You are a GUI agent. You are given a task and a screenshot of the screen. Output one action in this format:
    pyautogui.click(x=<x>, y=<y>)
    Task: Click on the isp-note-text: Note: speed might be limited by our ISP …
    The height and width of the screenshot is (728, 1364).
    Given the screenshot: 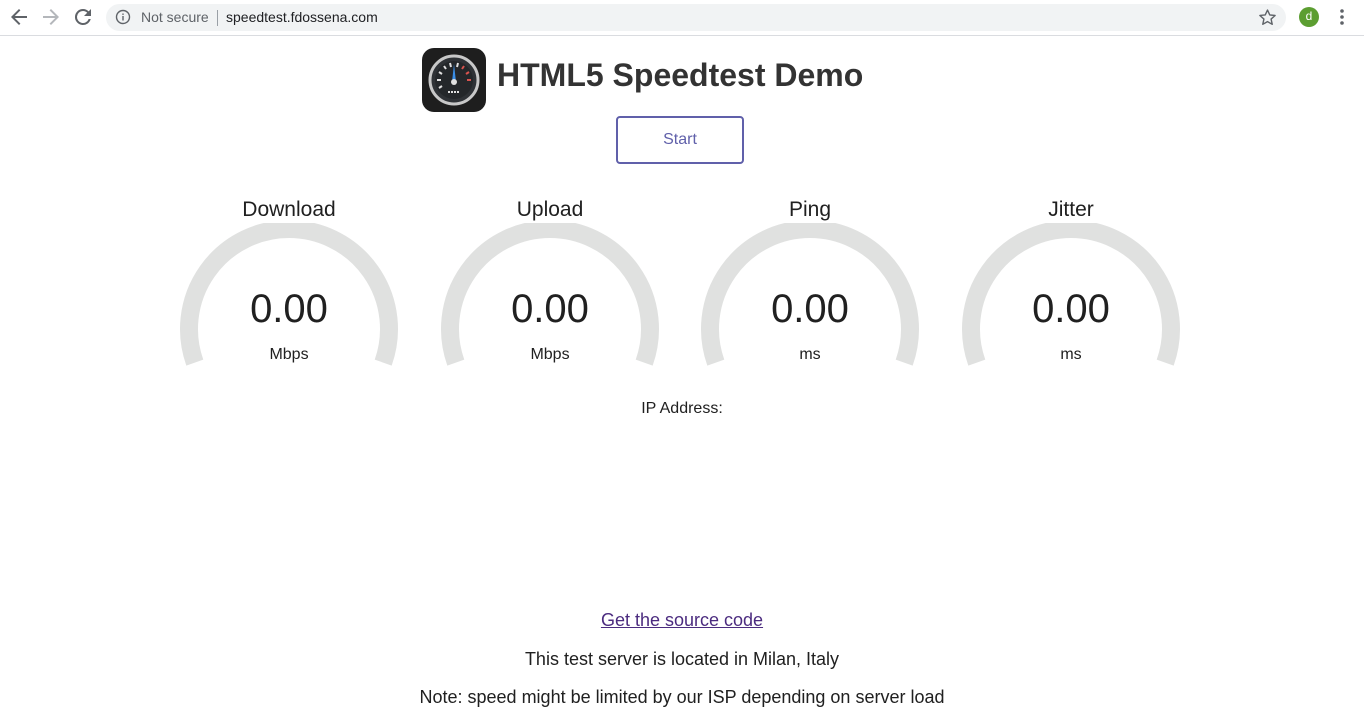 What is the action you would take?
    pyautogui.click(x=682, y=697)
    